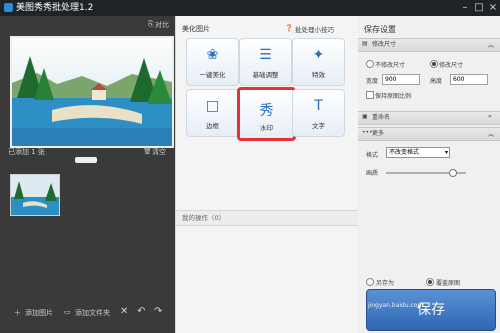 The height and width of the screenshot is (333, 500). Describe the element at coordinates (265, 55) in the screenshot. I see `sliders-icon: ☰` at that location.